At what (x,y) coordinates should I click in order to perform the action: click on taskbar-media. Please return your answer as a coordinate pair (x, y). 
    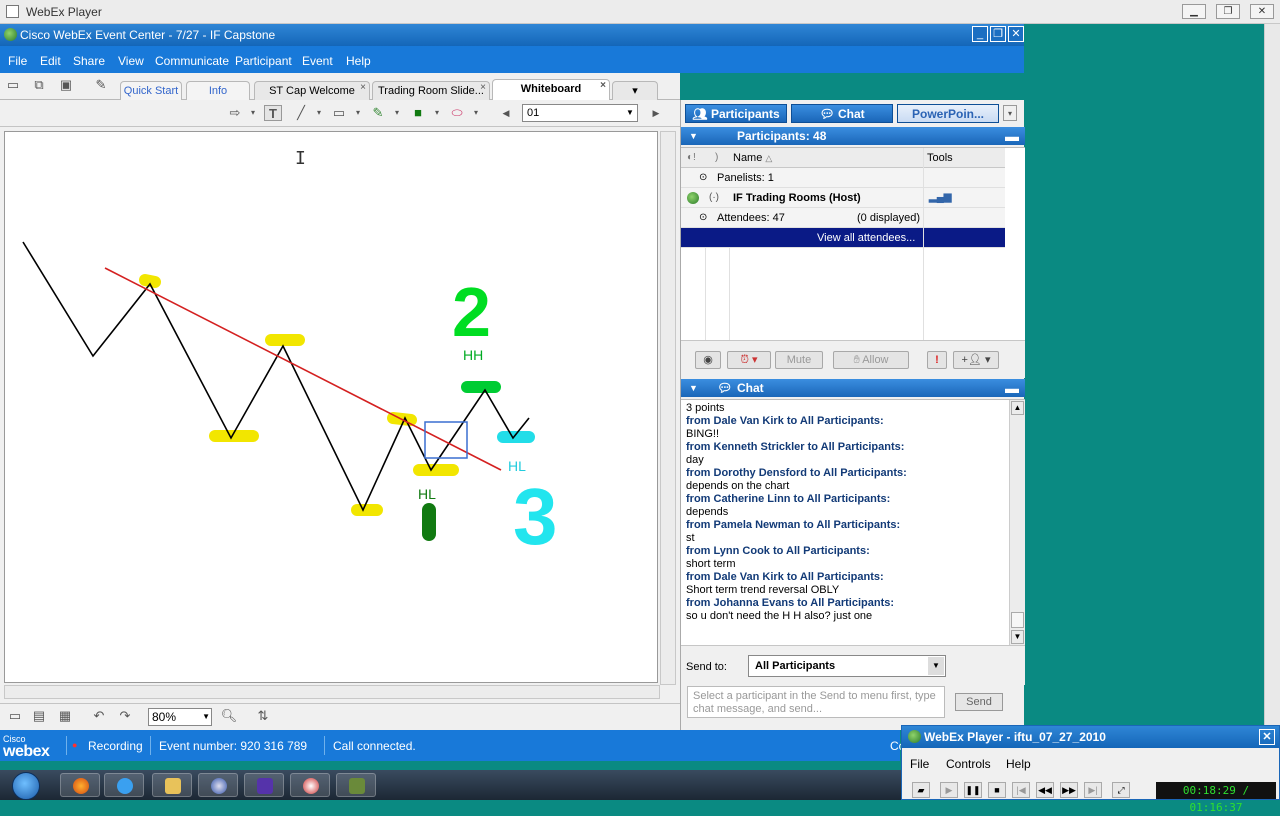
    Looking at the image, I should click on (218, 785).